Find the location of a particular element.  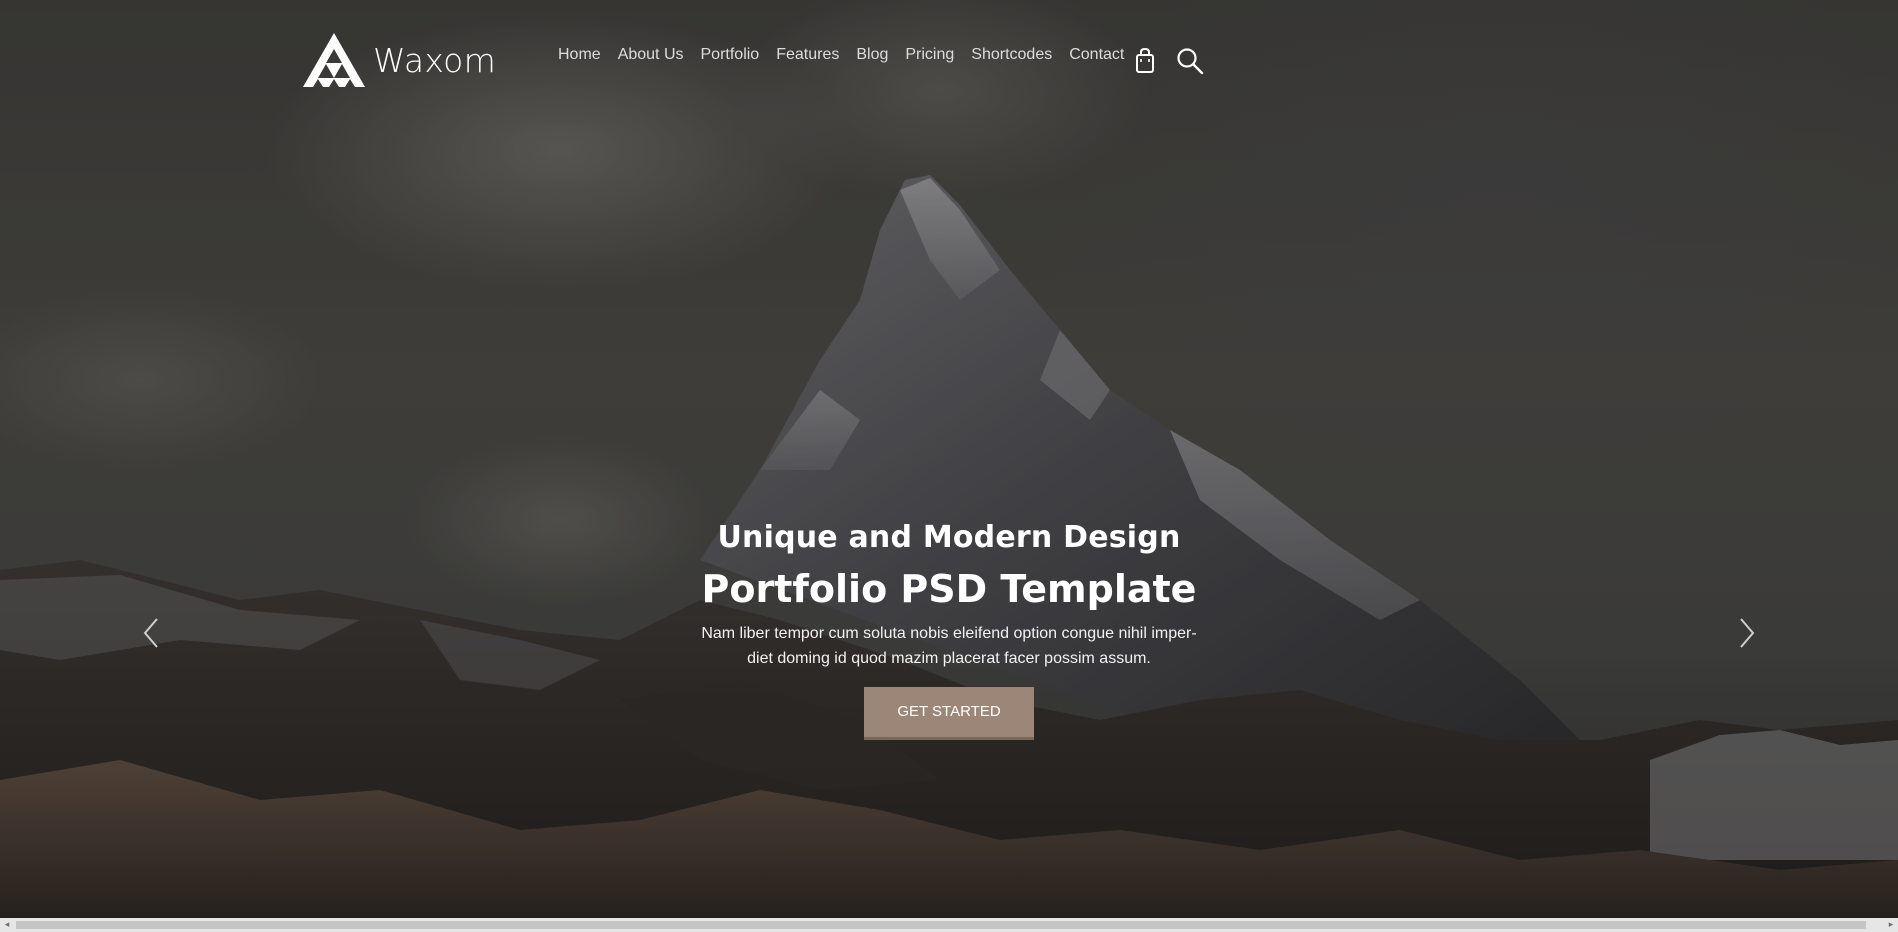

search-icon is located at coordinates (1190, 61).